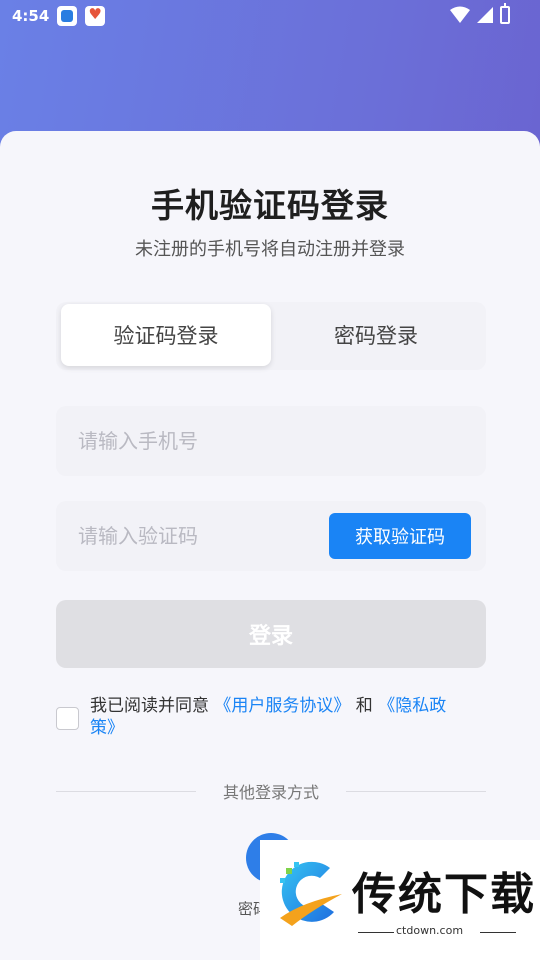 Image resolution: width=540 pixels, height=960 pixels. What do you see at coordinates (376, 335) in the screenshot?
I see `tab-password-login: 密码登录` at bounding box center [376, 335].